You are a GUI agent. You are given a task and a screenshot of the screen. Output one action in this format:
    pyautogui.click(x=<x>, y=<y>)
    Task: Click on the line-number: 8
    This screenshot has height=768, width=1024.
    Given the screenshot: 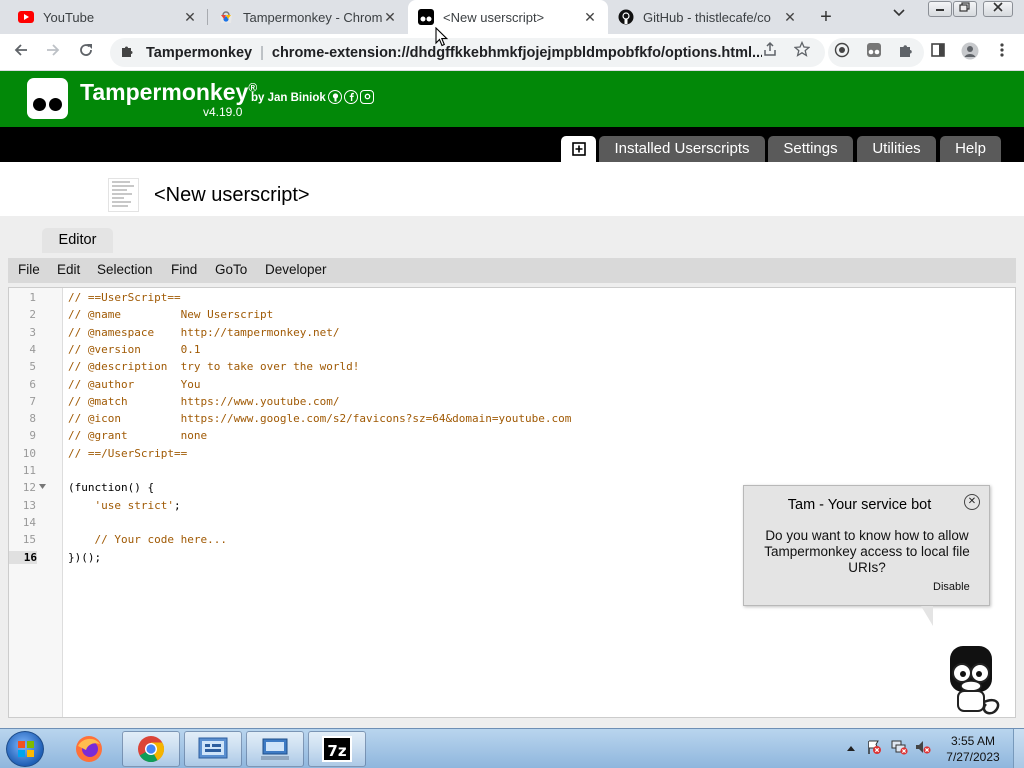 What is the action you would take?
    pyautogui.click(x=32, y=419)
    